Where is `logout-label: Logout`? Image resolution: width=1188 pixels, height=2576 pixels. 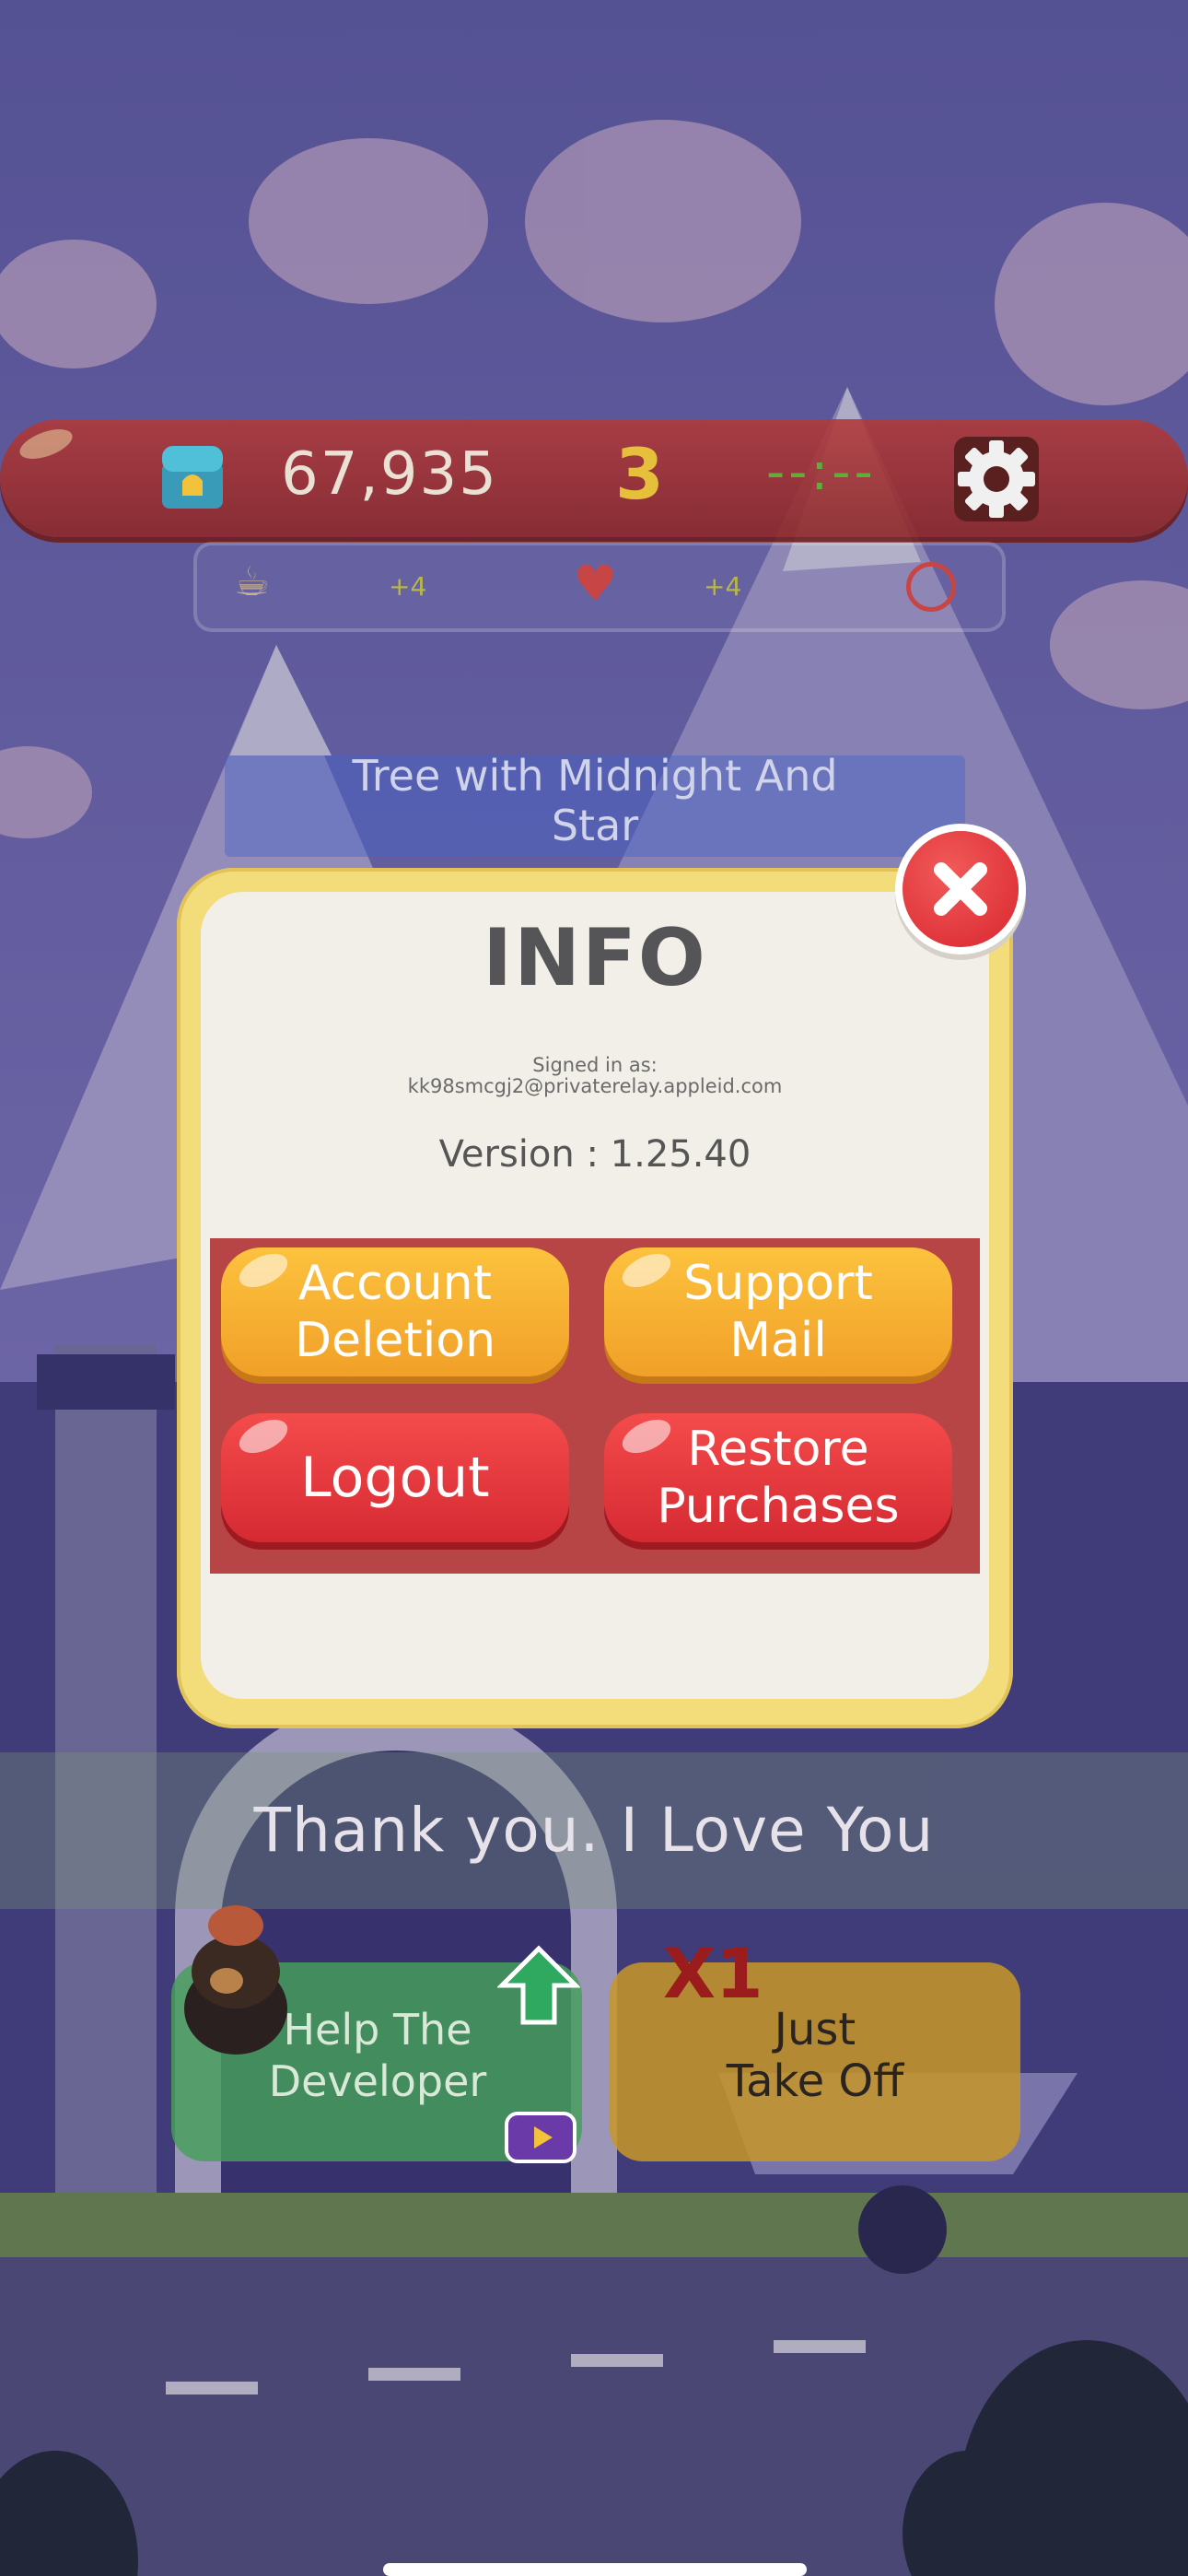 logout-label: Logout is located at coordinates (395, 1478).